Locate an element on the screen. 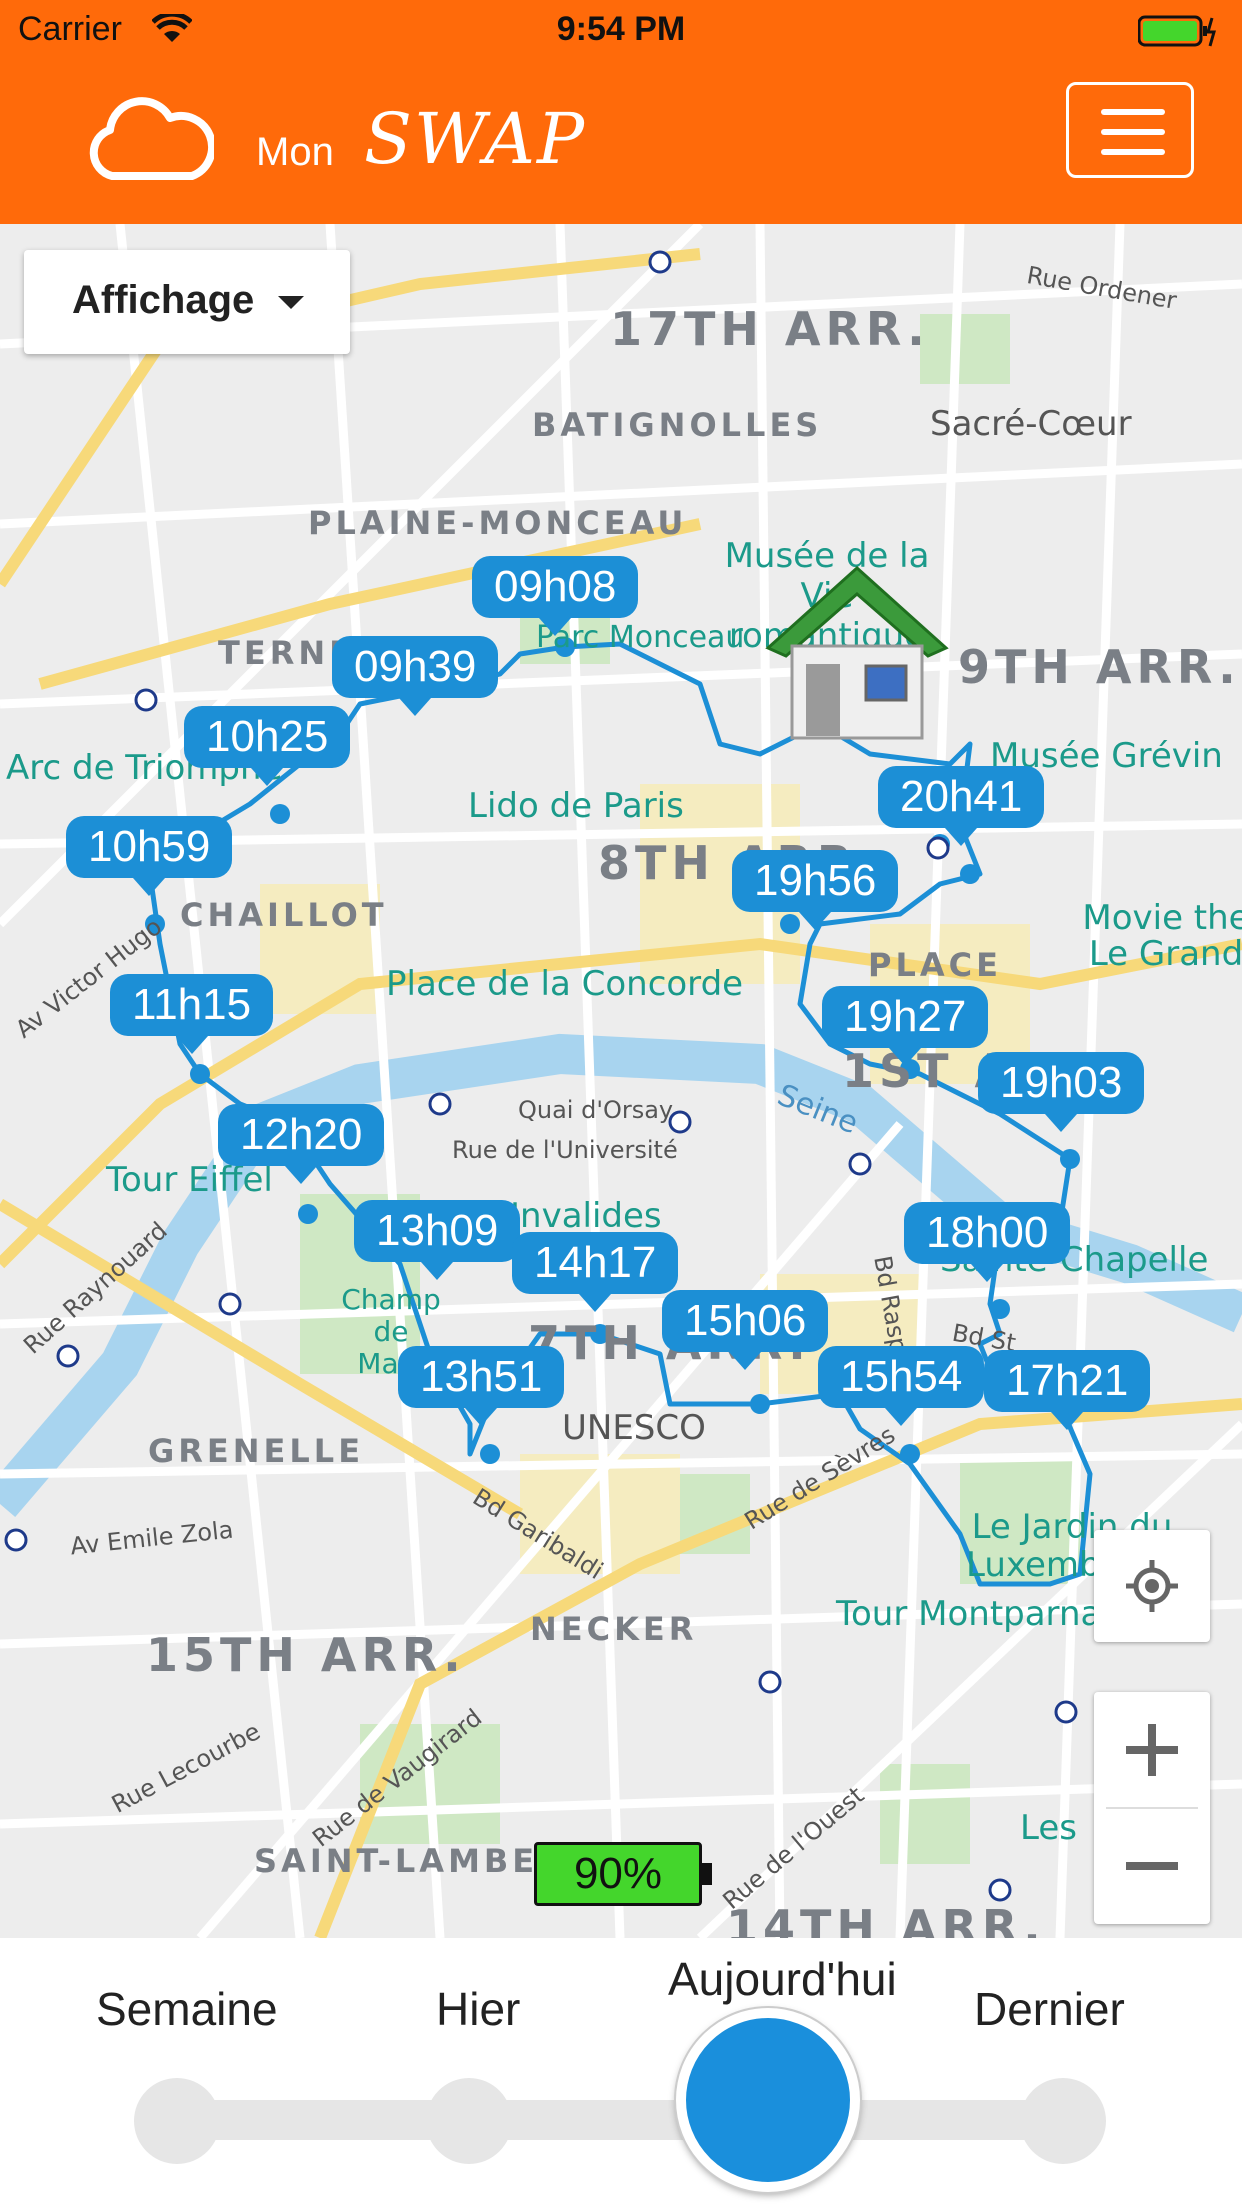  period-node-semaine is located at coordinates (177, 2121).